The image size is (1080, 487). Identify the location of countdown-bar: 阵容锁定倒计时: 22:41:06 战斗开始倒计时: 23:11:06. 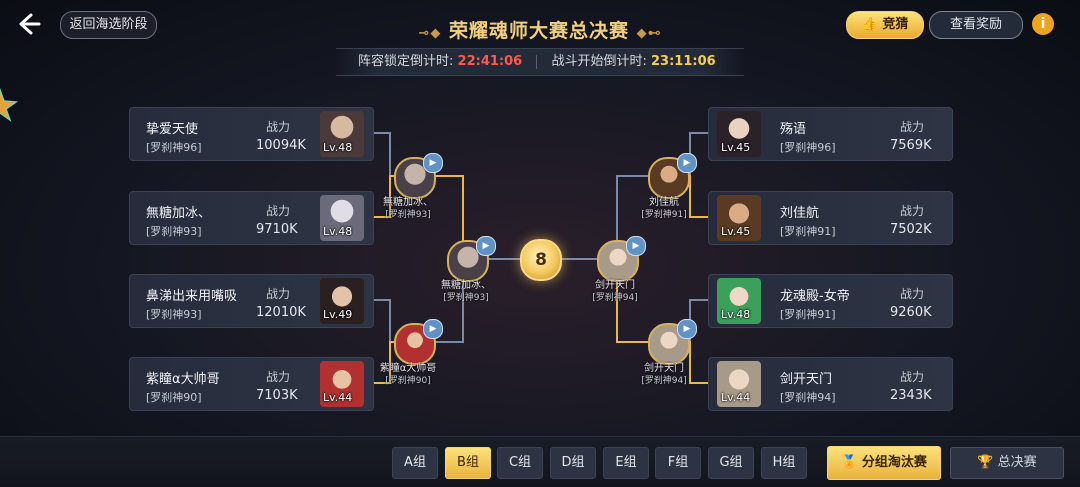
(540, 62).